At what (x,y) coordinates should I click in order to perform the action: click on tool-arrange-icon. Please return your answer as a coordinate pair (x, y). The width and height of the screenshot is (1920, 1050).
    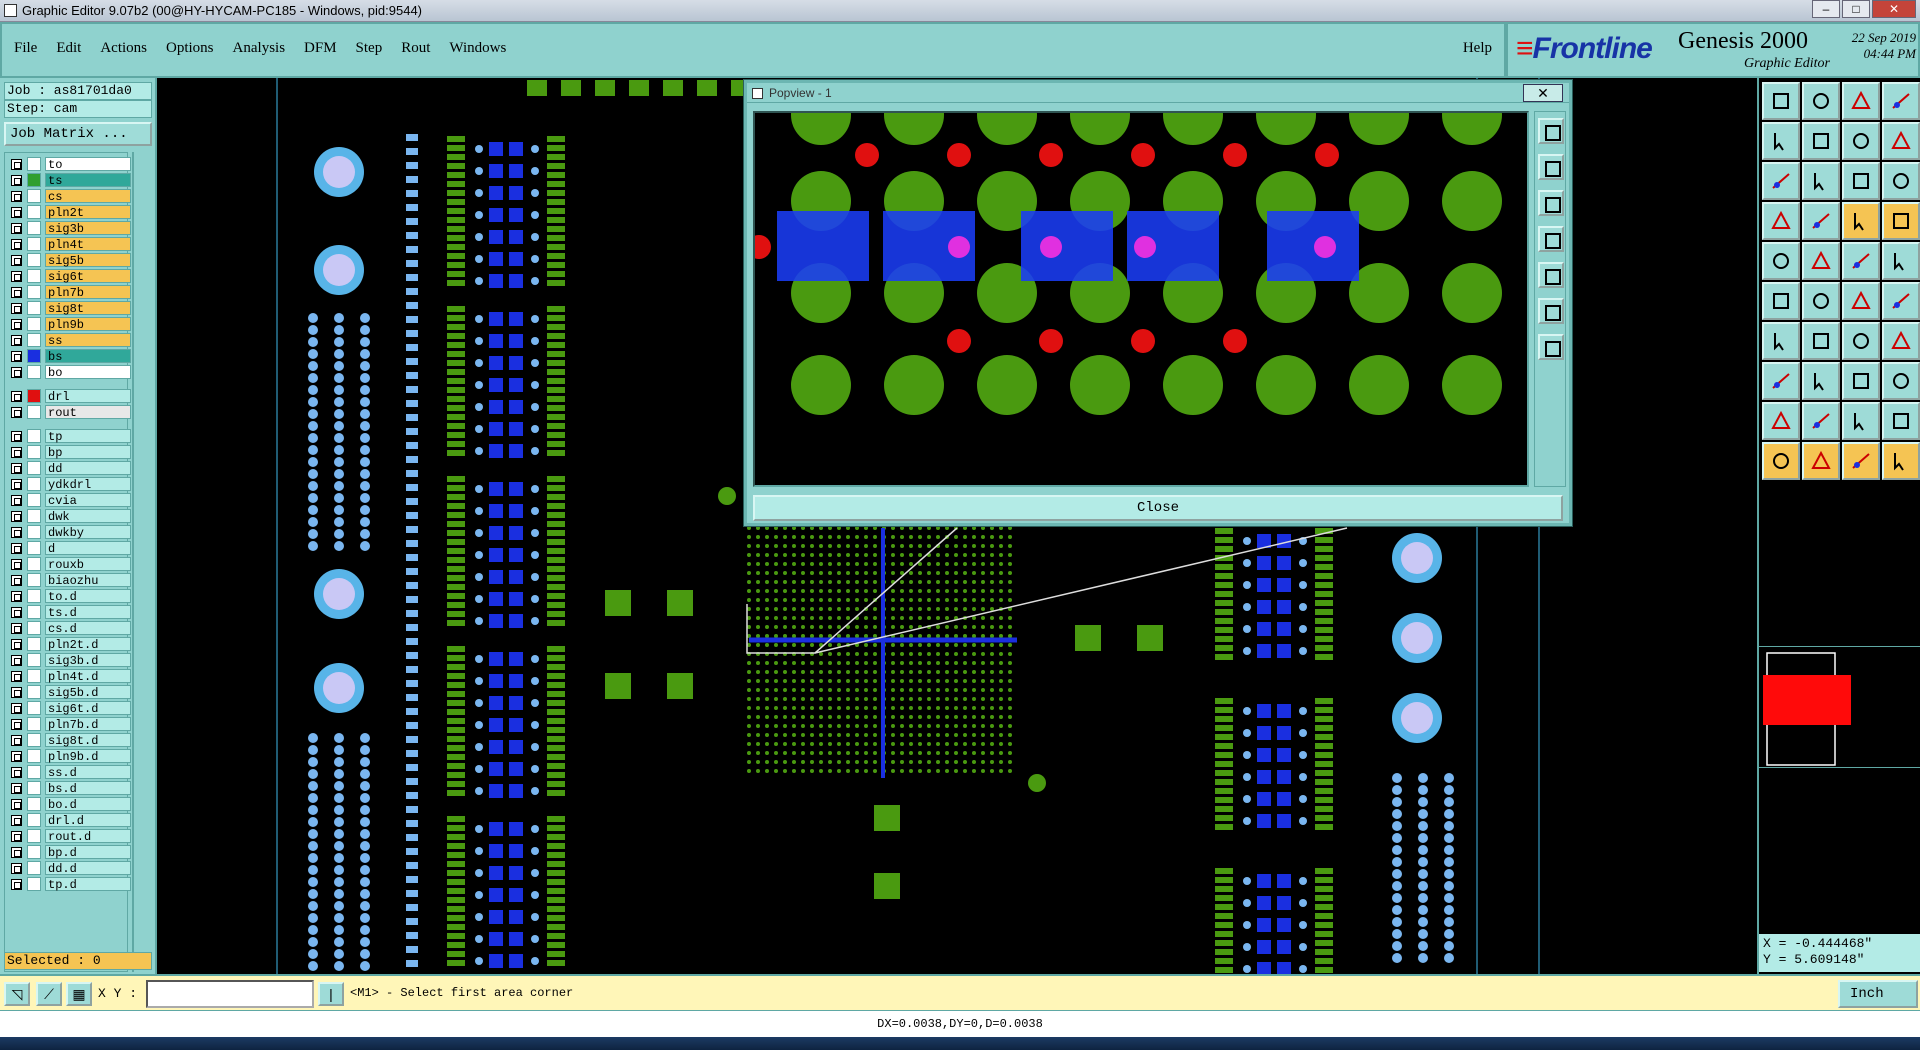
    Looking at the image, I should click on (1901, 381).